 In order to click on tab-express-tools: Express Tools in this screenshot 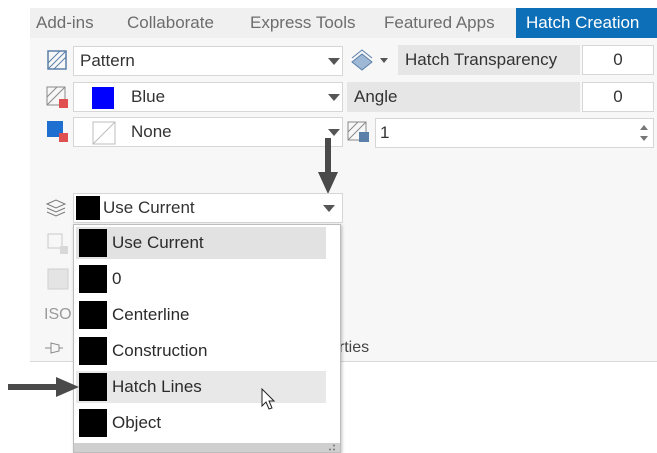, I will do `click(303, 23)`.